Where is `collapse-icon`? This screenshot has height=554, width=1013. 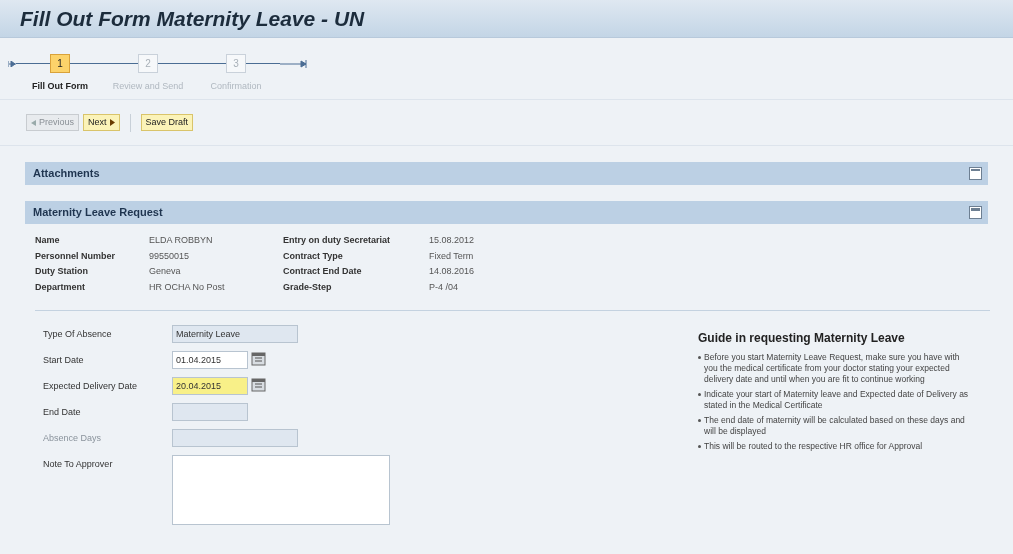
collapse-icon is located at coordinates (975, 212).